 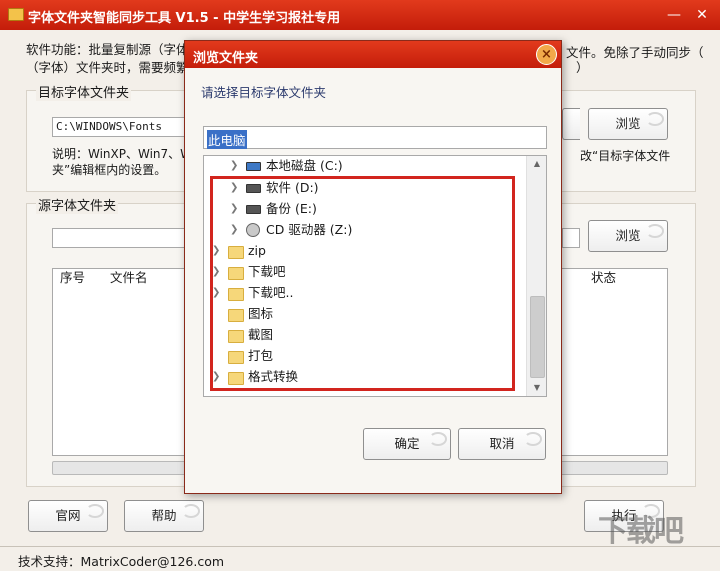 I want to click on tree-item-label: 打包, so click(x=261, y=355).